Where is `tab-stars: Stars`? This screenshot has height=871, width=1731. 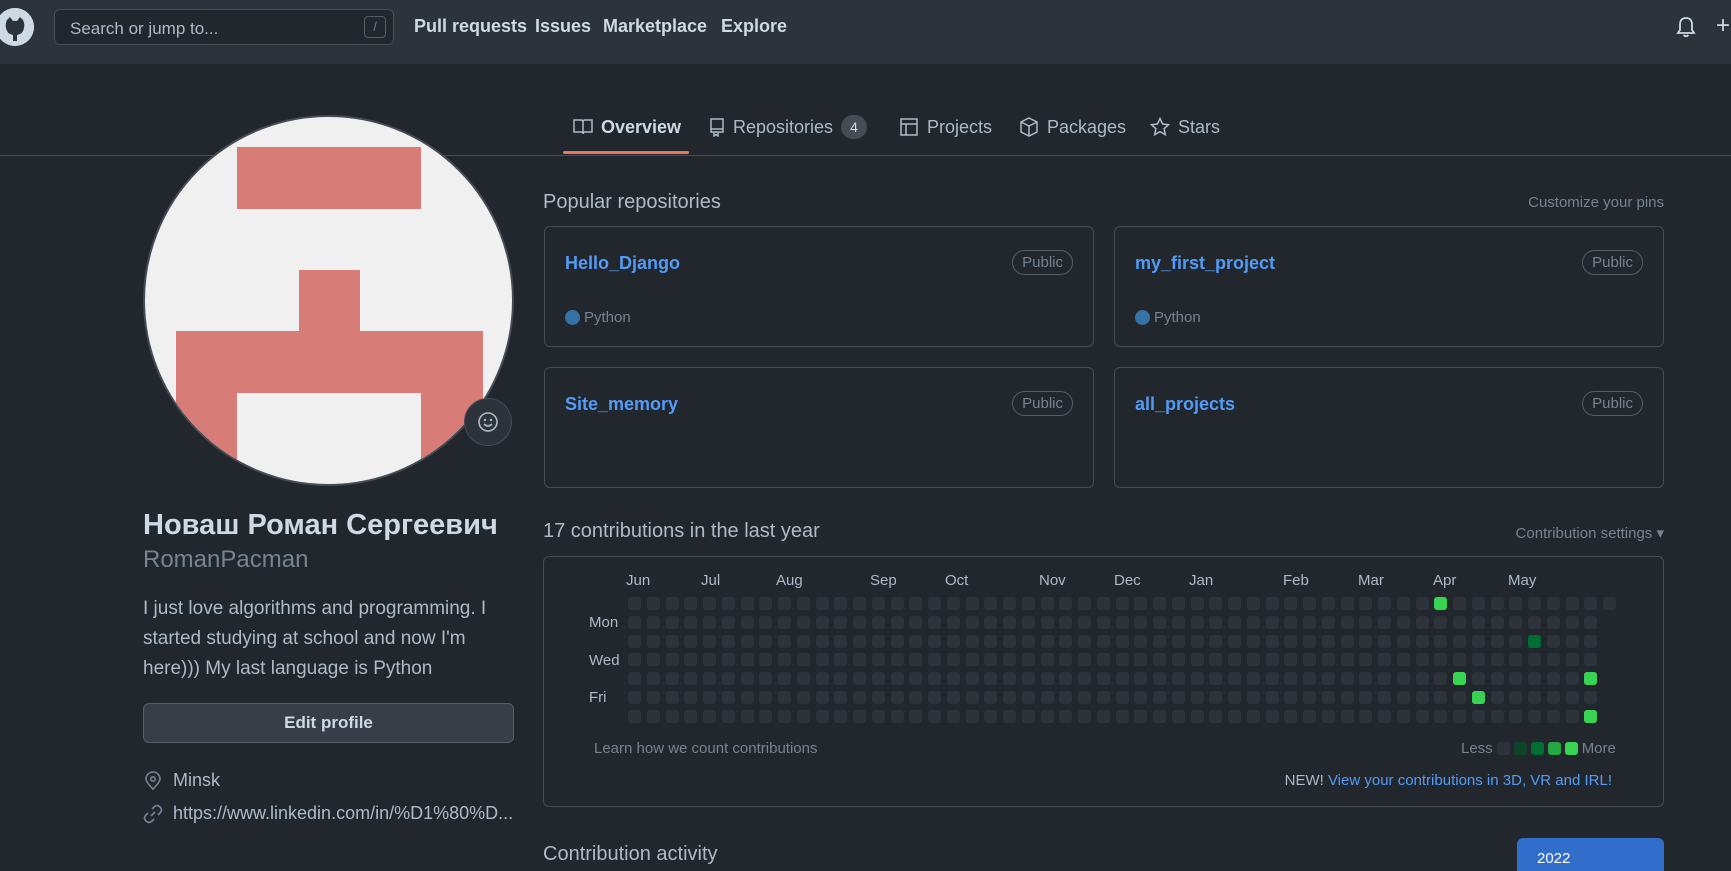
tab-stars: Stars is located at coordinates (1185, 127).